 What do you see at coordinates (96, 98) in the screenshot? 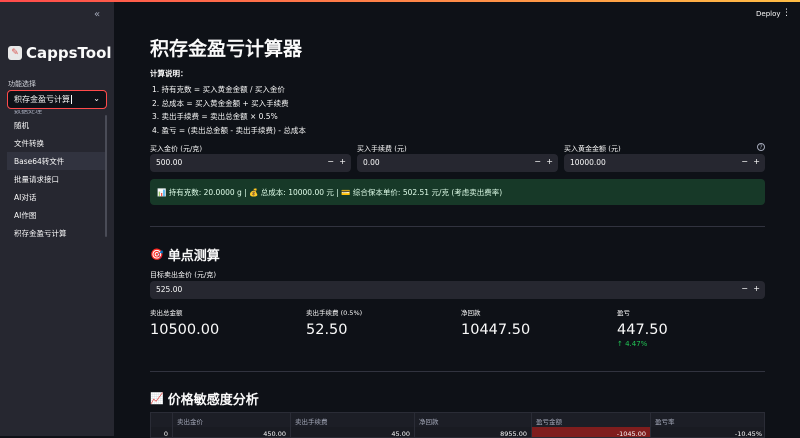
I see `chevron-down-icon: ⌄` at bounding box center [96, 98].